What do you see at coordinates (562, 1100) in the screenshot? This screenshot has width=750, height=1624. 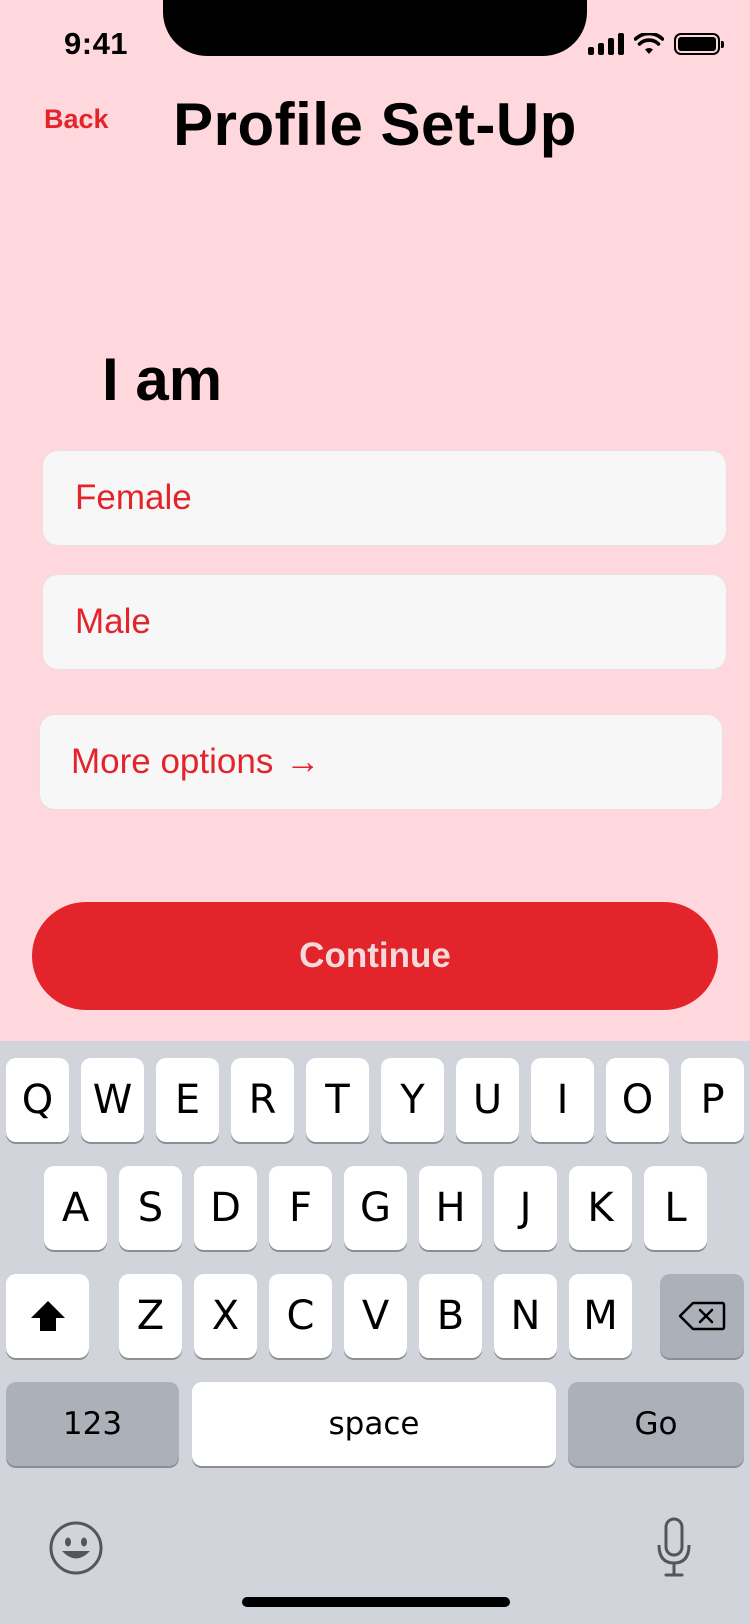 I see `key-i: I` at bounding box center [562, 1100].